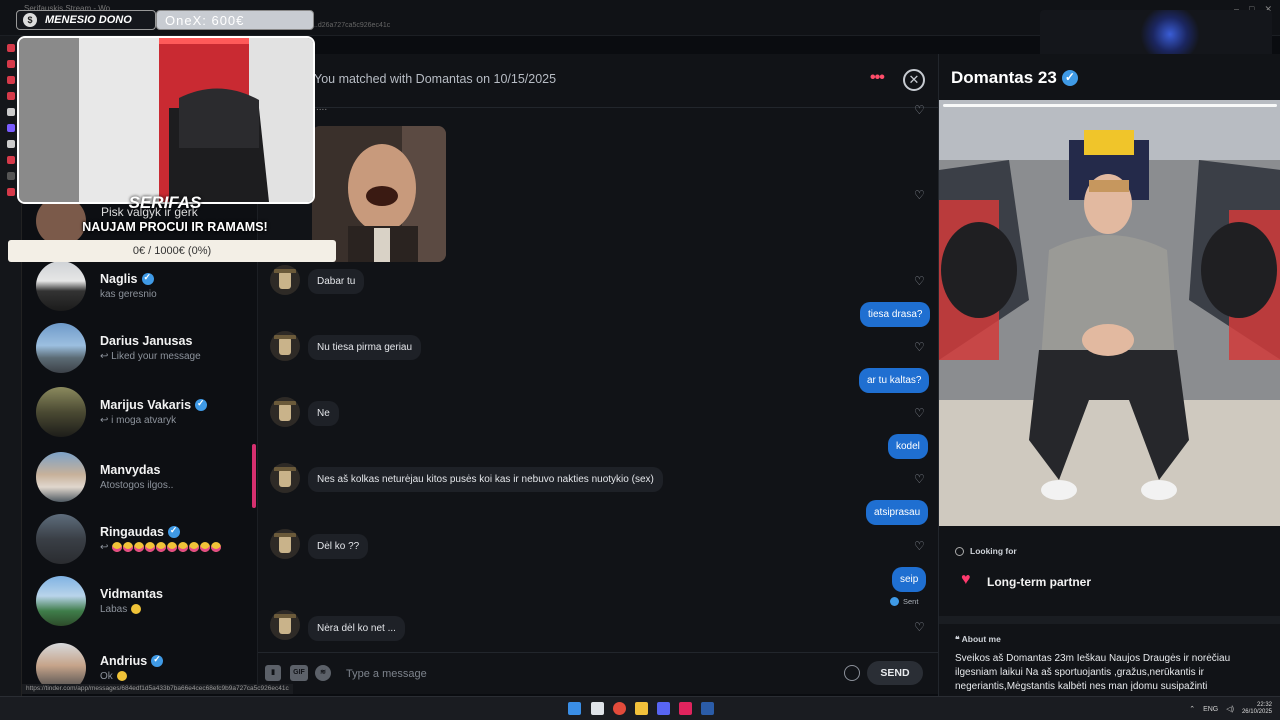 This screenshot has width=1280, height=720. I want to click on address-bar: ...d26a727ca5c926ec41c, so click(351, 25).